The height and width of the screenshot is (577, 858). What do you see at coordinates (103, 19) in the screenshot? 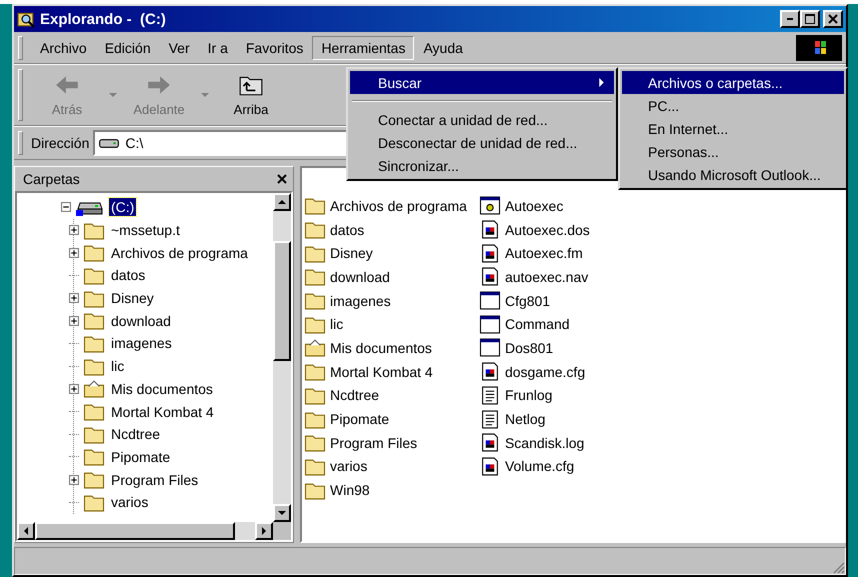
I see `window-title: Explorando - (C:)` at bounding box center [103, 19].